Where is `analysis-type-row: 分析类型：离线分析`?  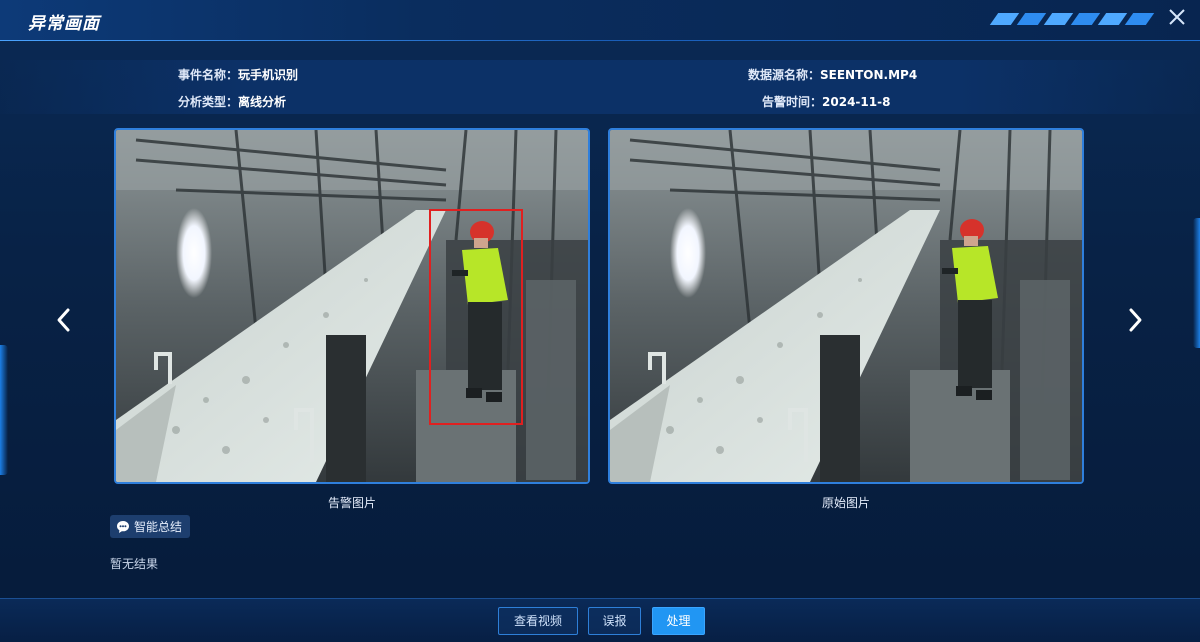
analysis-type-row: 分析类型：离线分析 is located at coordinates (232, 101).